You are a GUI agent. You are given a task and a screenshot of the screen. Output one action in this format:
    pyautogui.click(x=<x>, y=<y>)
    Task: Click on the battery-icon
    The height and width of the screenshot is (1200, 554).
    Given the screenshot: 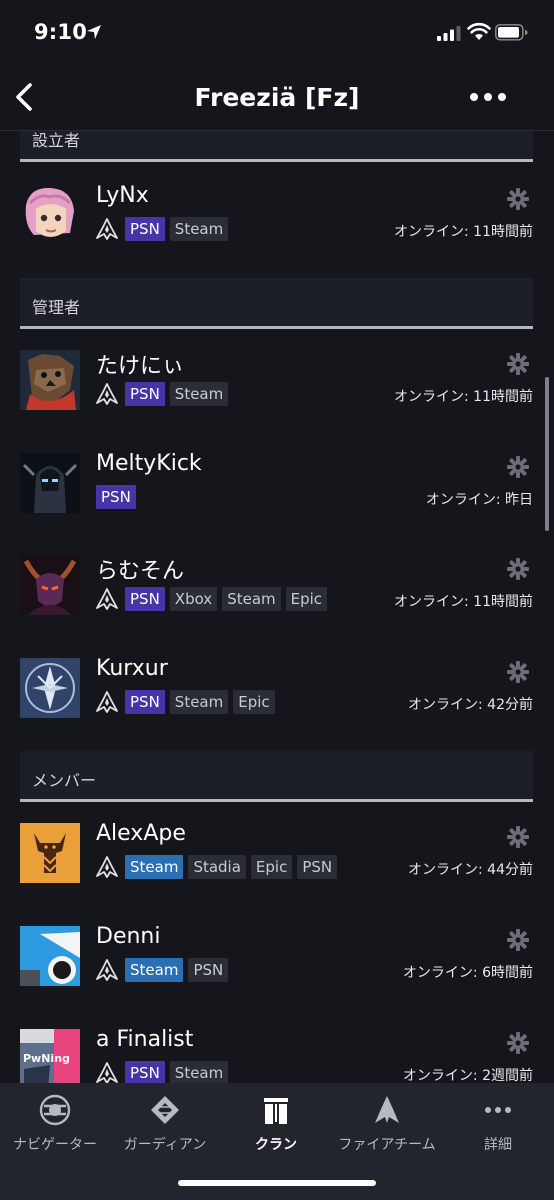 What is the action you would take?
    pyautogui.click(x=511, y=32)
    